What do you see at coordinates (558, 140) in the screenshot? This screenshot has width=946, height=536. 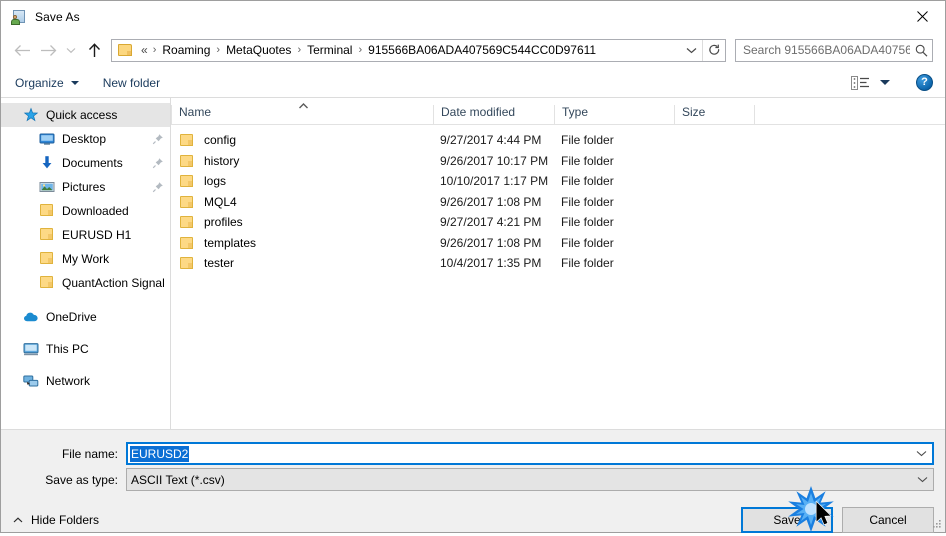 I see `table-row: config 9/27/2017 4:44 PM File folder` at bounding box center [558, 140].